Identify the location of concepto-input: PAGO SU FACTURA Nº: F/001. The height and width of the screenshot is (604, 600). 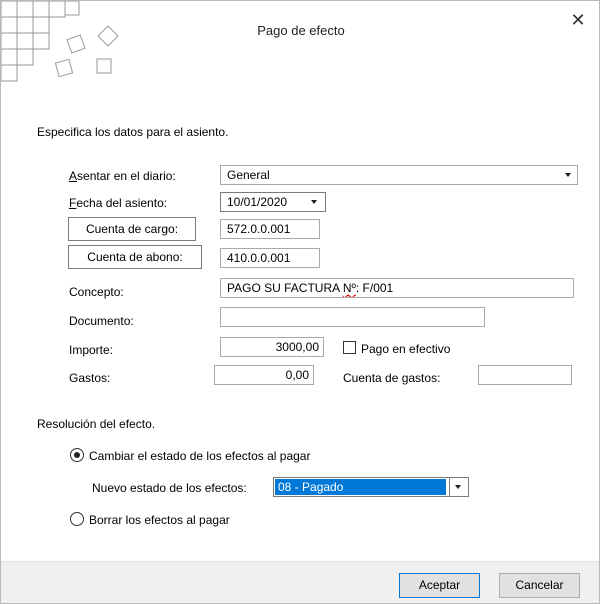
(397, 288).